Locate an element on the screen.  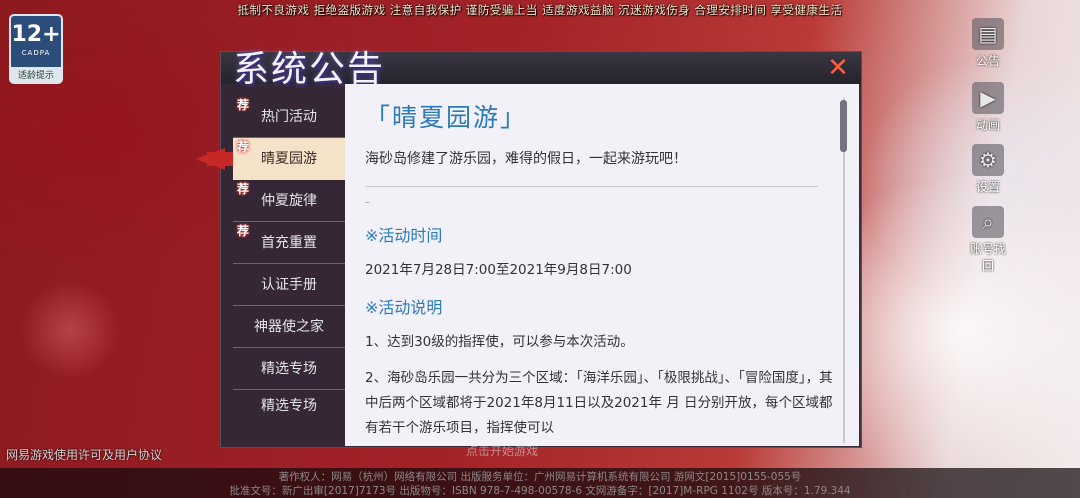
sidebar-item-hot-events: 荐 热门活动 is located at coordinates (289, 117).